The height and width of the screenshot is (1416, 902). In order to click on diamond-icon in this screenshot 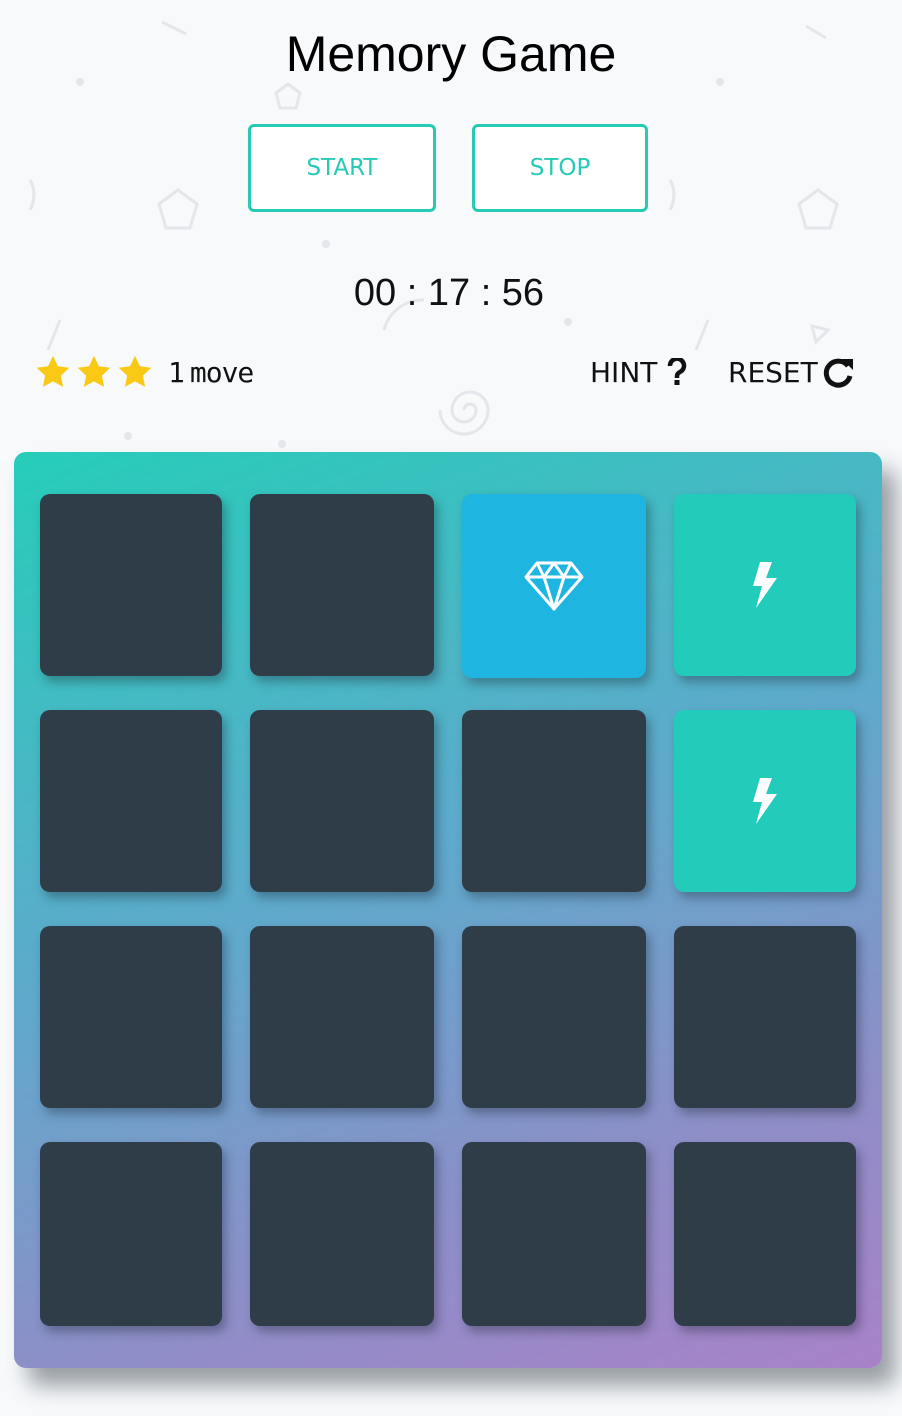, I will do `click(554, 586)`.